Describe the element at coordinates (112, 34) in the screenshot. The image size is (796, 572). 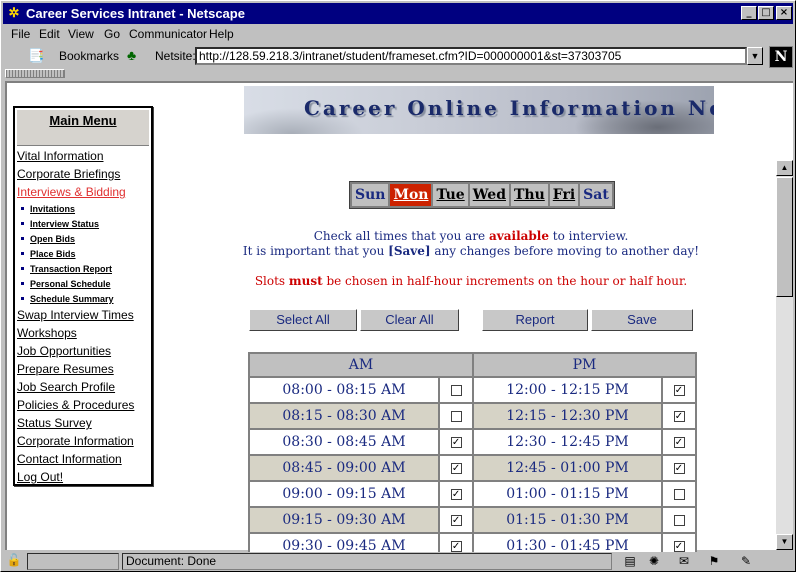
I see `menu-go: Go` at that location.